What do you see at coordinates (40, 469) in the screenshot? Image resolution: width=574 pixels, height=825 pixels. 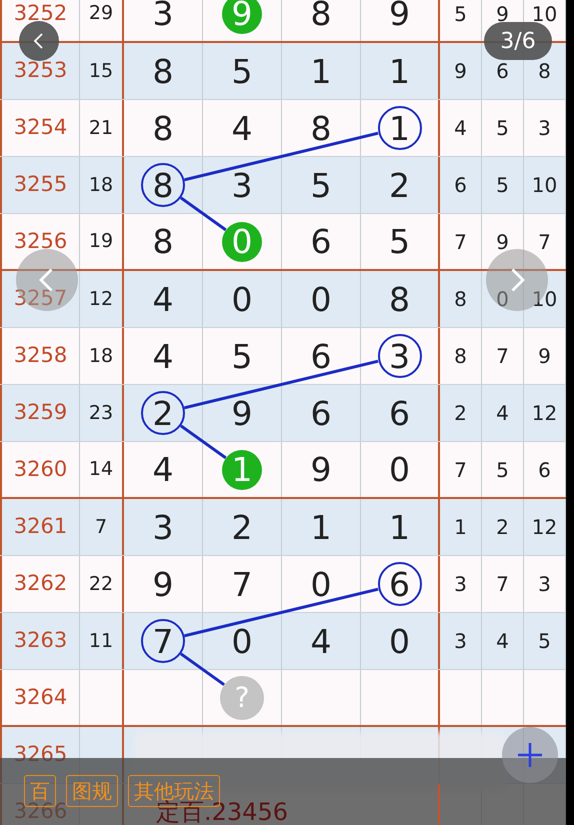 I see `issue-number: 3260` at bounding box center [40, 469].